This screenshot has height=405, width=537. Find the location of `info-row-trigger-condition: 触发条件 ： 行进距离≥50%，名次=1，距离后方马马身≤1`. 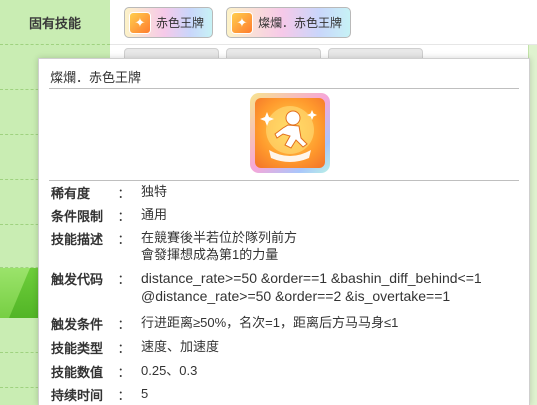

info-row-trigger-condition: 触发条件 ： 行进距离≥50%，名次=1，距离后方马马身≤1 is located at coordinates (224, 323).